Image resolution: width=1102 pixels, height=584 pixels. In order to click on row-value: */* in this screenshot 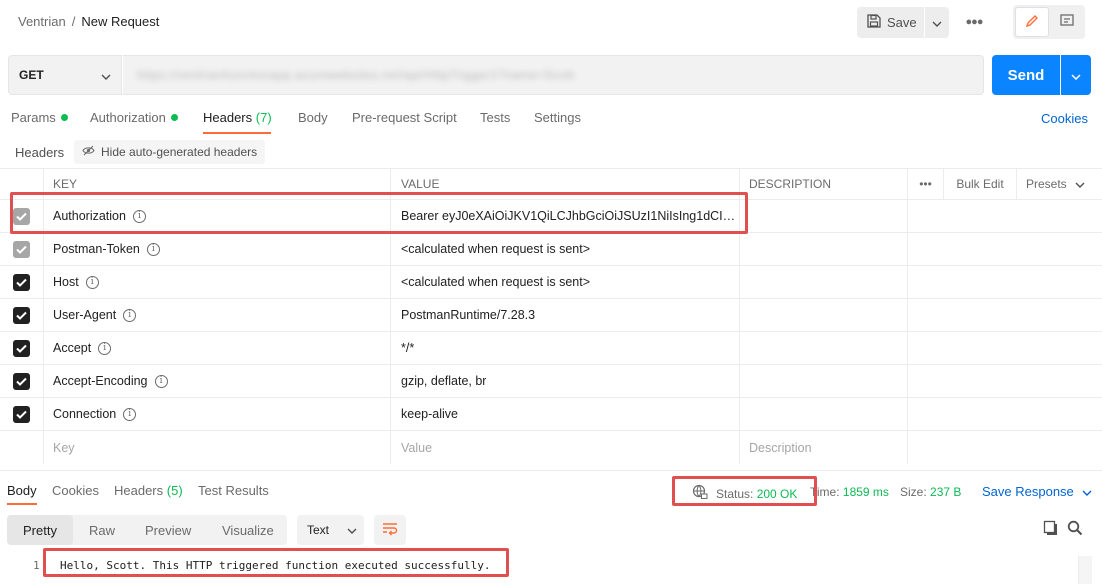, I will do `click(408, 348)`.